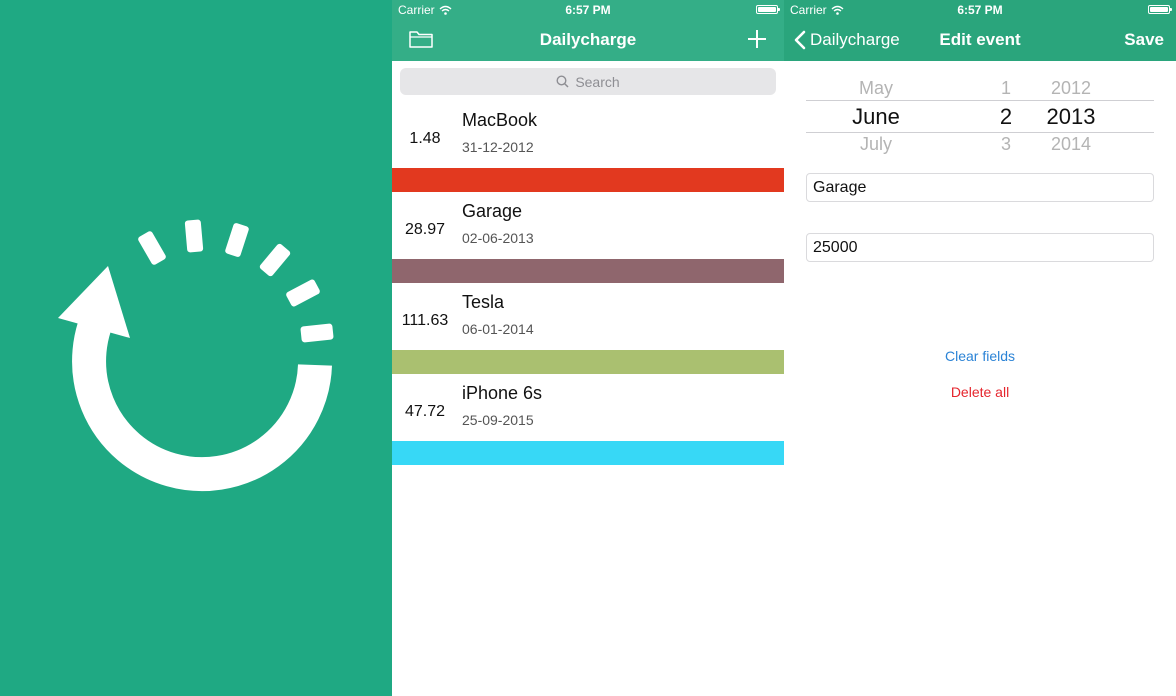 The height and width of the screenshot is (696, 1176). What do you see at coordinates (588, 225) in the screenshot?
I see `list-item-garage: 28.97 Garage 02-06-2013` at bounding box center [588, 225].